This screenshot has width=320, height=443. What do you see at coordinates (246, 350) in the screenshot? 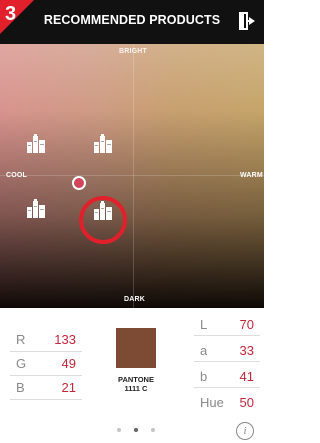
I see `lab-value: 33` at bounding box center [246, 350].